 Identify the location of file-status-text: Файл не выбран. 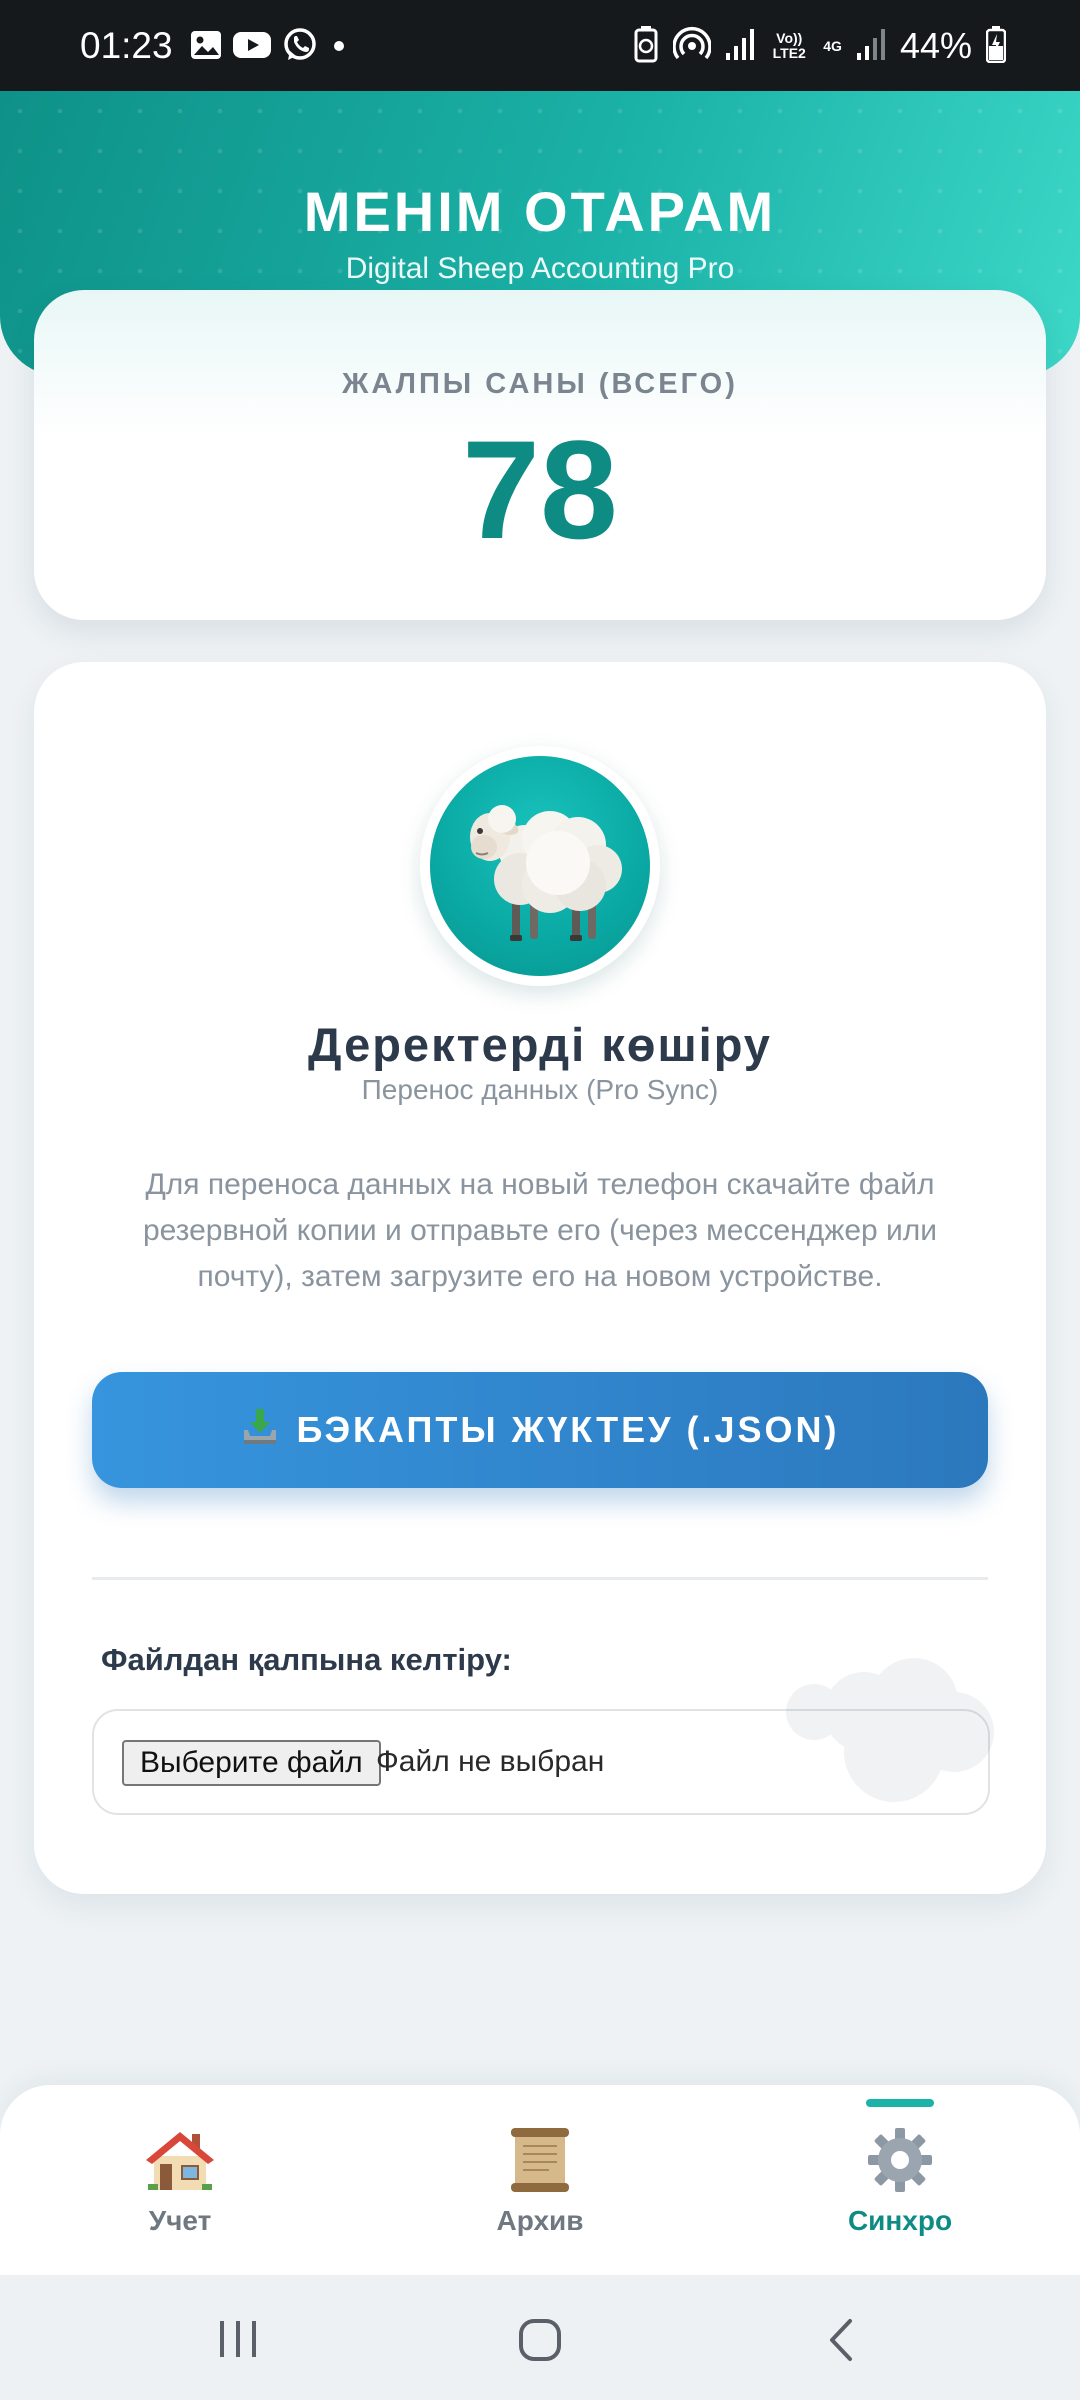
(490, 1761).